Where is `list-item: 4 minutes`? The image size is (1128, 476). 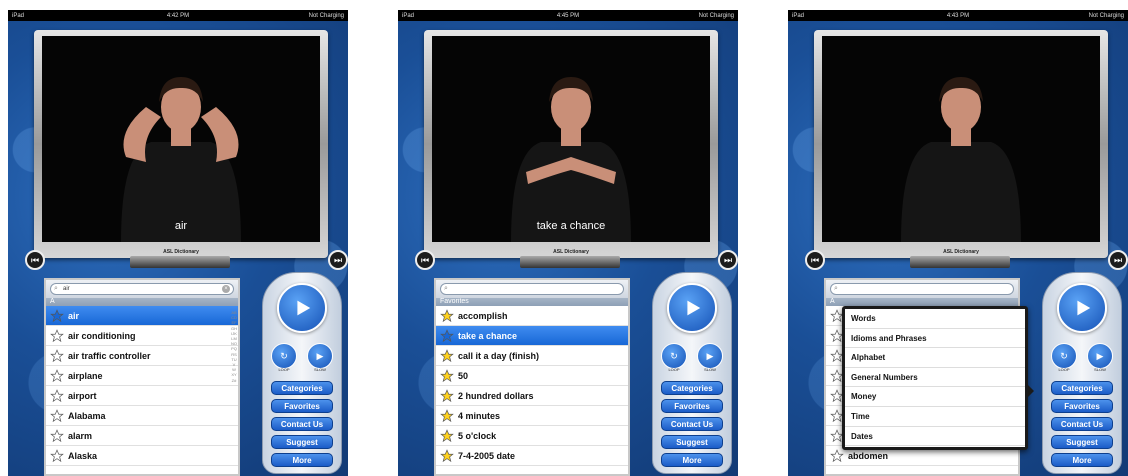 list-item: 4 minutes is located at coordinates (532, 416).